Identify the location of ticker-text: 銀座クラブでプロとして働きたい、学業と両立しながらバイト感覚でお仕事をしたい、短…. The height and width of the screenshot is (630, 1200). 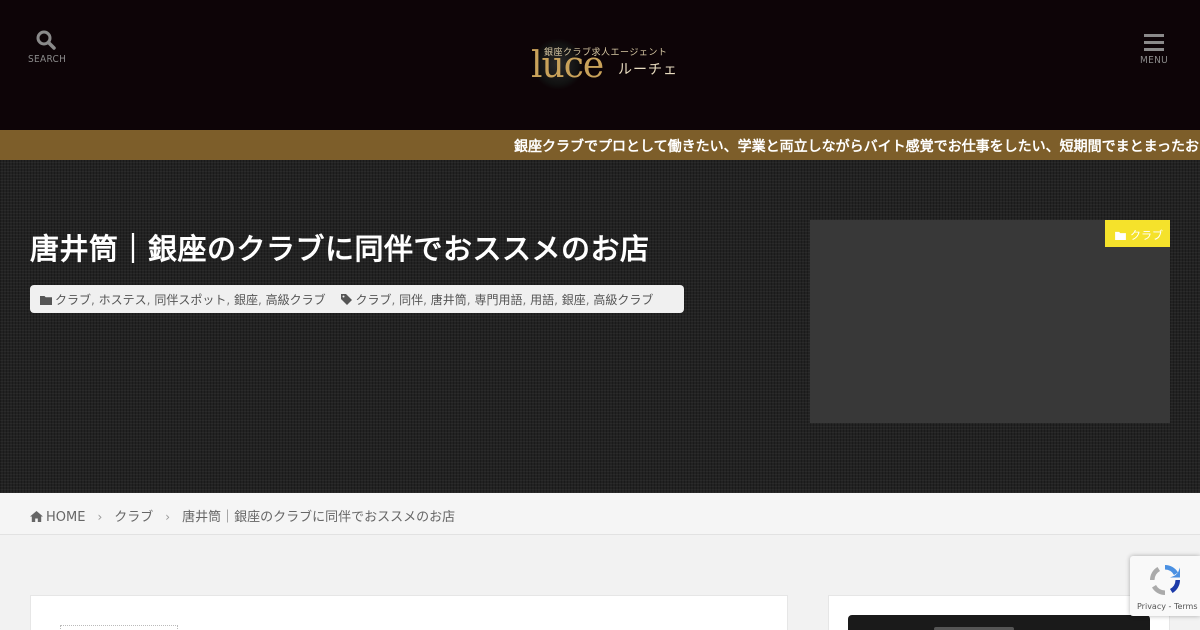
(857, 147).